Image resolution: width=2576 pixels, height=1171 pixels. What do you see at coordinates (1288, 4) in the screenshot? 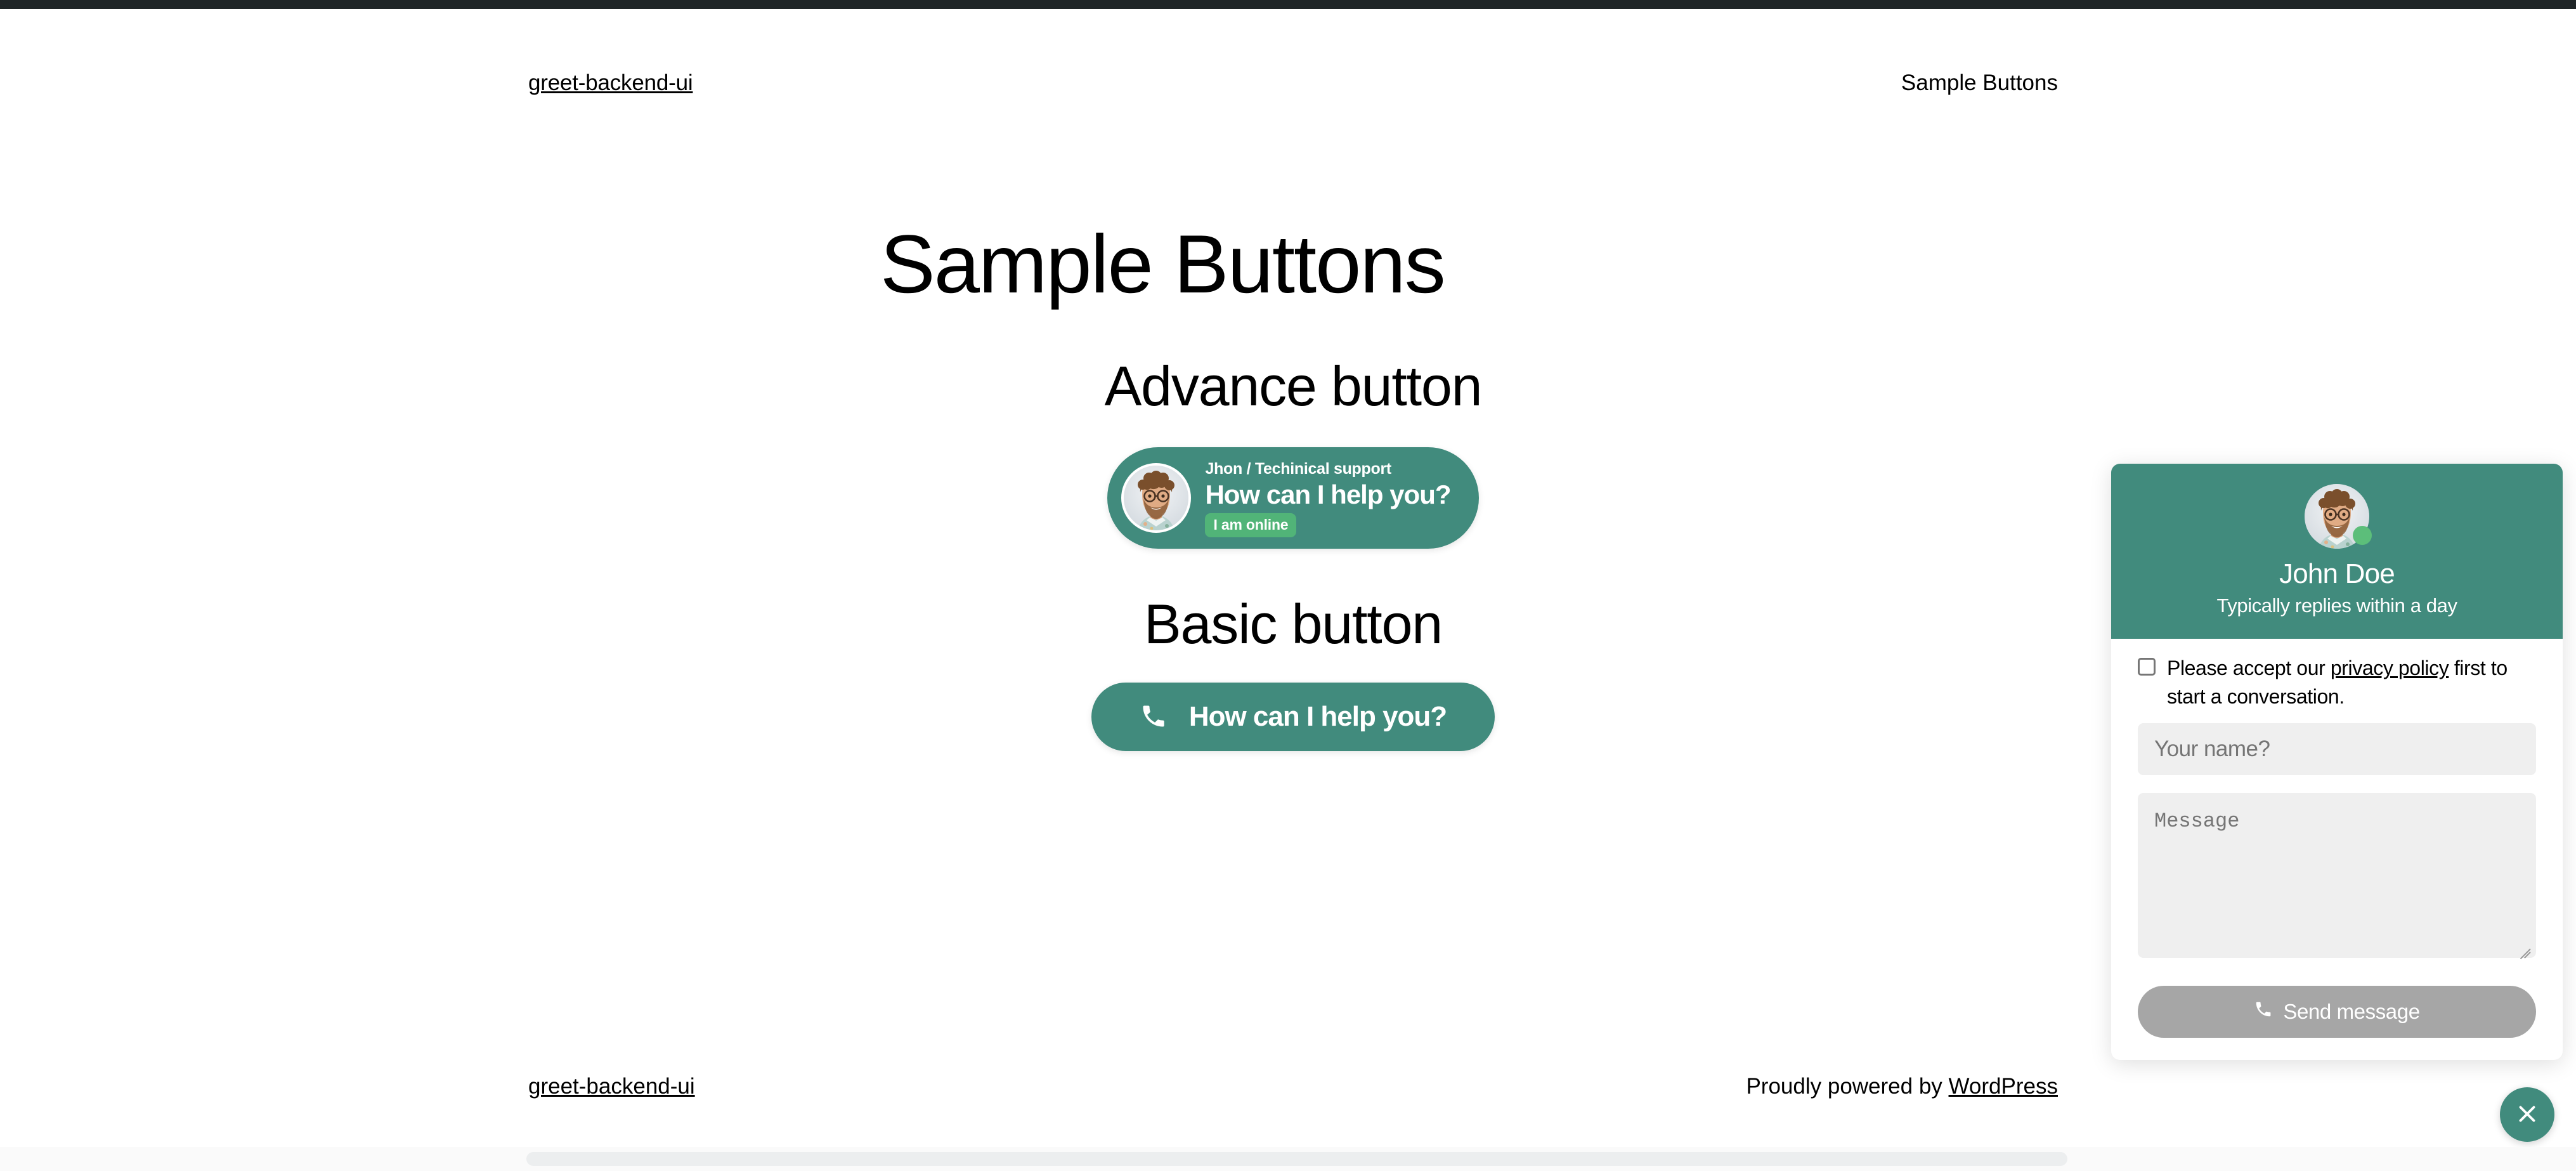
I see `browser-top-edge` at bounding box center [1288, 4].